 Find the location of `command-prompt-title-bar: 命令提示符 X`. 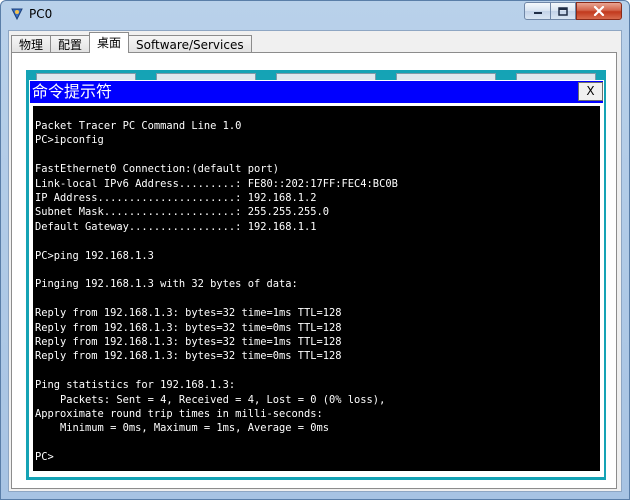

command-prompt-title-bar: 命令提示符 X is located at coordinates (316, 92).